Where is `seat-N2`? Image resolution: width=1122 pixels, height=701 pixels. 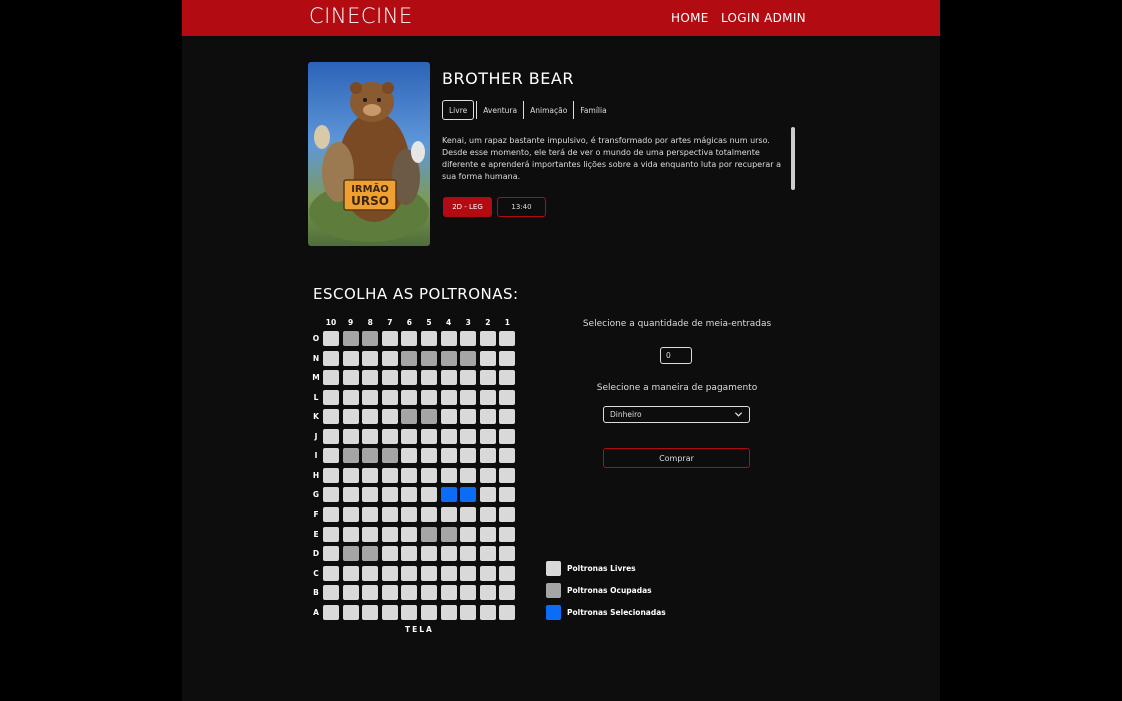 seat-N2 is located at coordinates (487, 358).